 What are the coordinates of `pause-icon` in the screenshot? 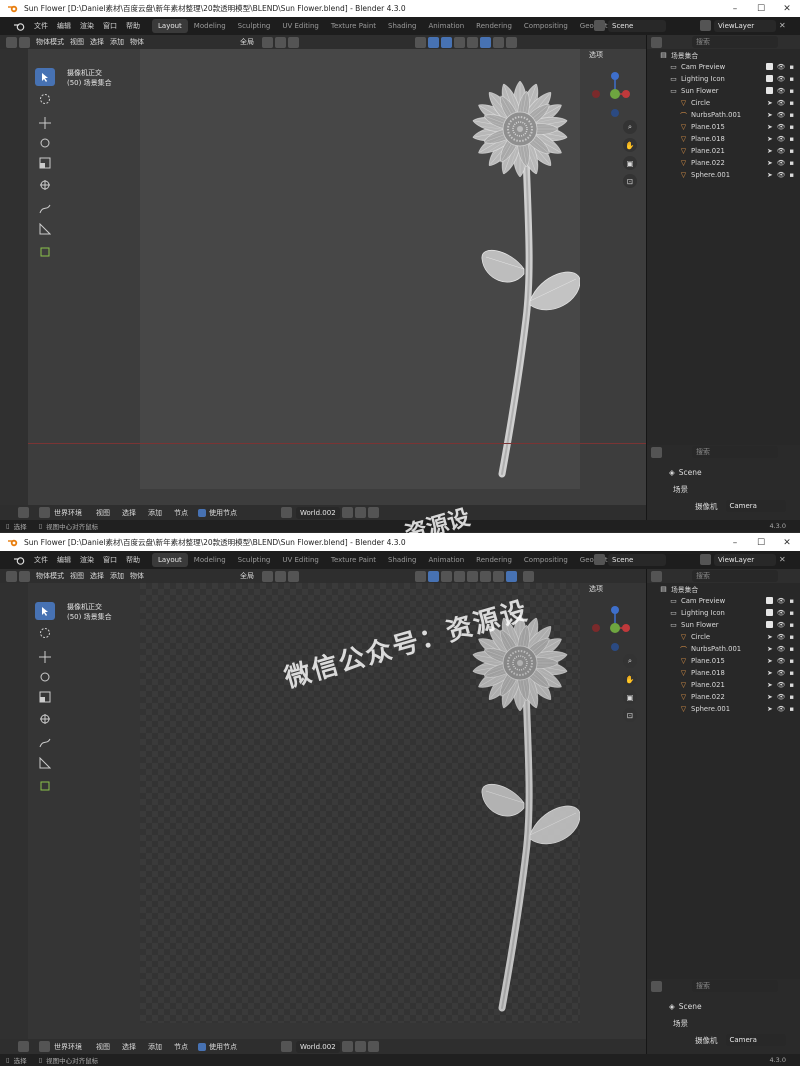 It's located at (528, 576).